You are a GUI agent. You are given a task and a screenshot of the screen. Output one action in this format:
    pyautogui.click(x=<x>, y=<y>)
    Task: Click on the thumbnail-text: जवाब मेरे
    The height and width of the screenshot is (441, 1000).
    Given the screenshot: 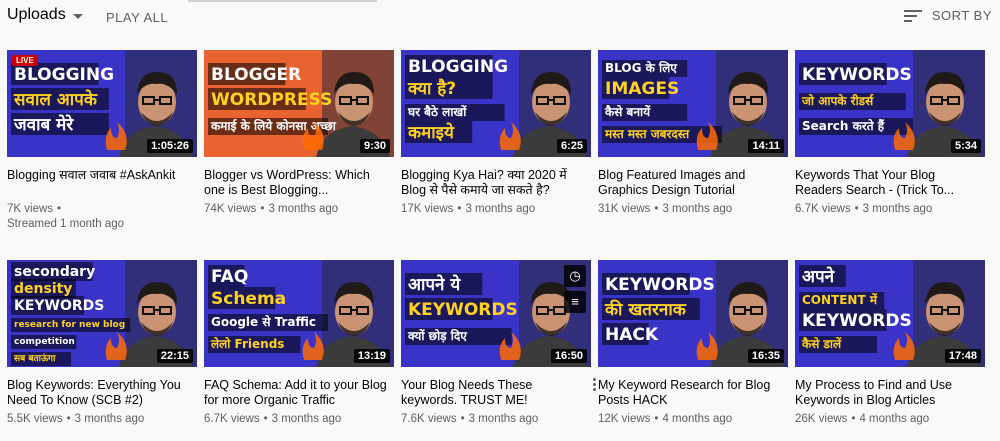 What is the action you would take?
    pyautogui.click(x=43, y=124)
    